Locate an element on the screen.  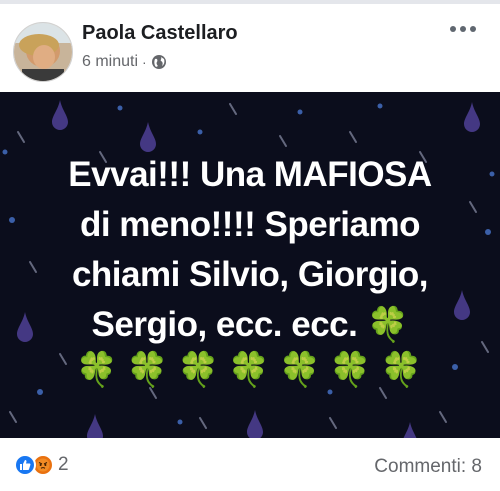
reactions-summary: 2 is located at coordinates (41, 465).